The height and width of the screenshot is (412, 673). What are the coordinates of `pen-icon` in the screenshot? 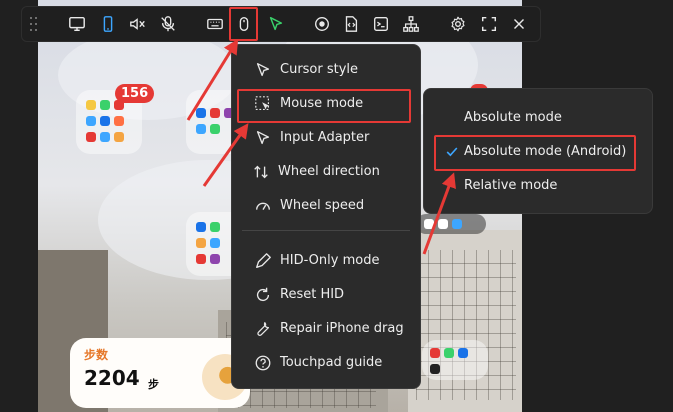 It's located at (263, 261).